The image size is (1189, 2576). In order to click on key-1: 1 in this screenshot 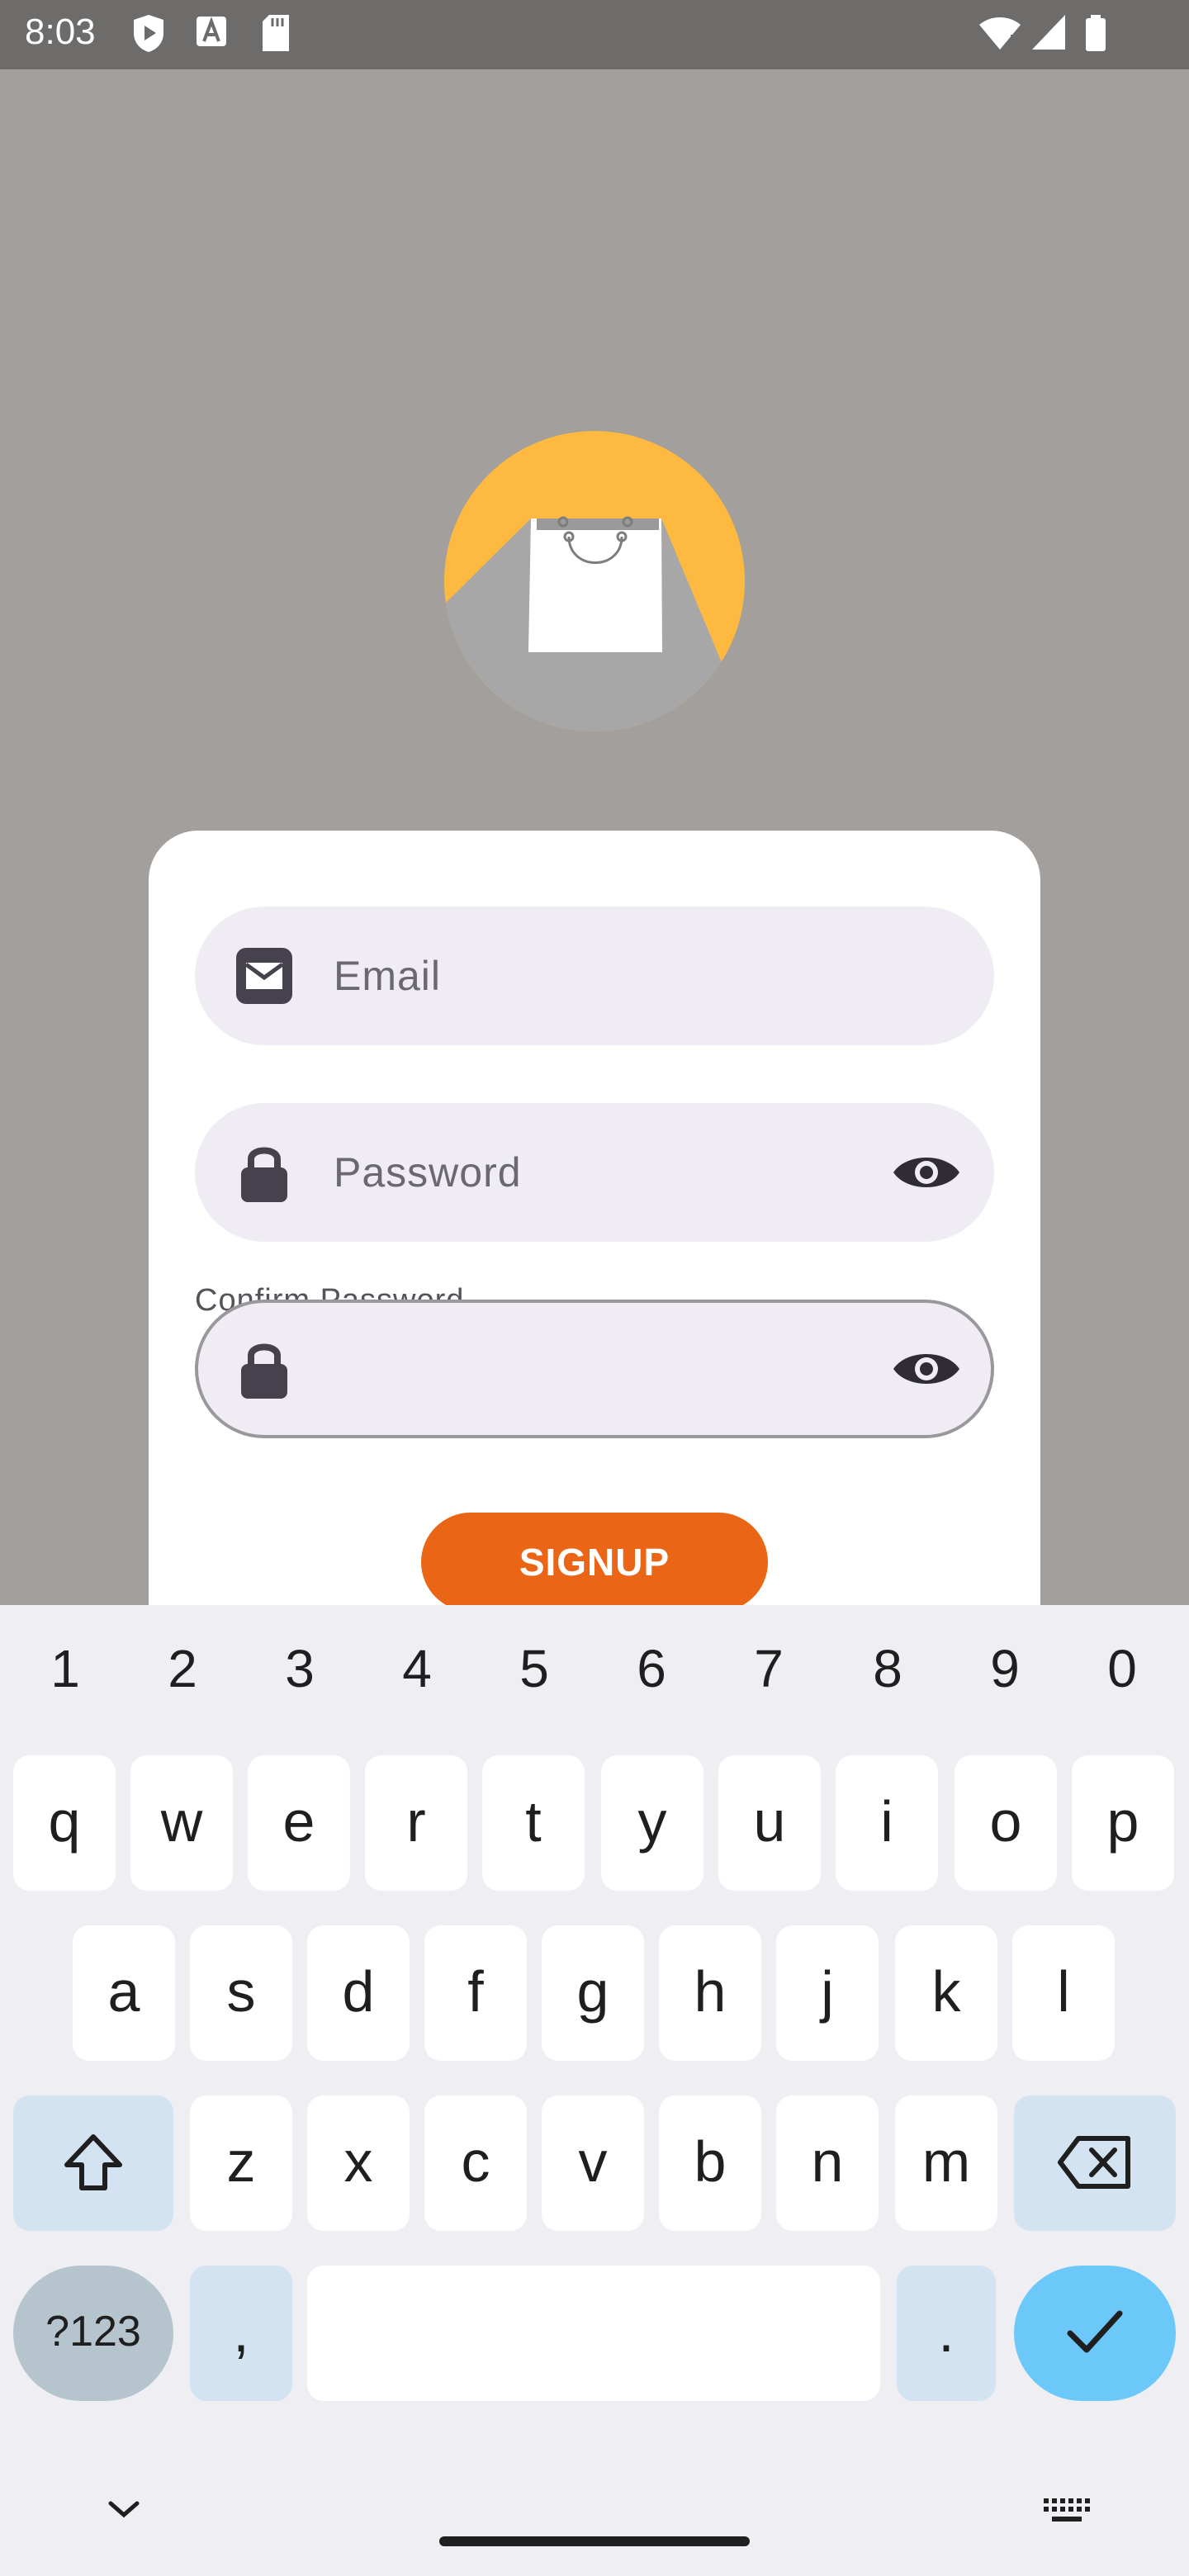, I will do `click(65, 1668)`.